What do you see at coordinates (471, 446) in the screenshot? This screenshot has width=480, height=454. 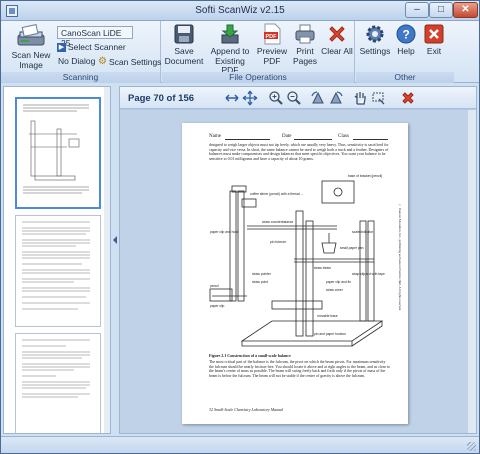 I see `resize-grip-icon` at bounding box center [471, 446].